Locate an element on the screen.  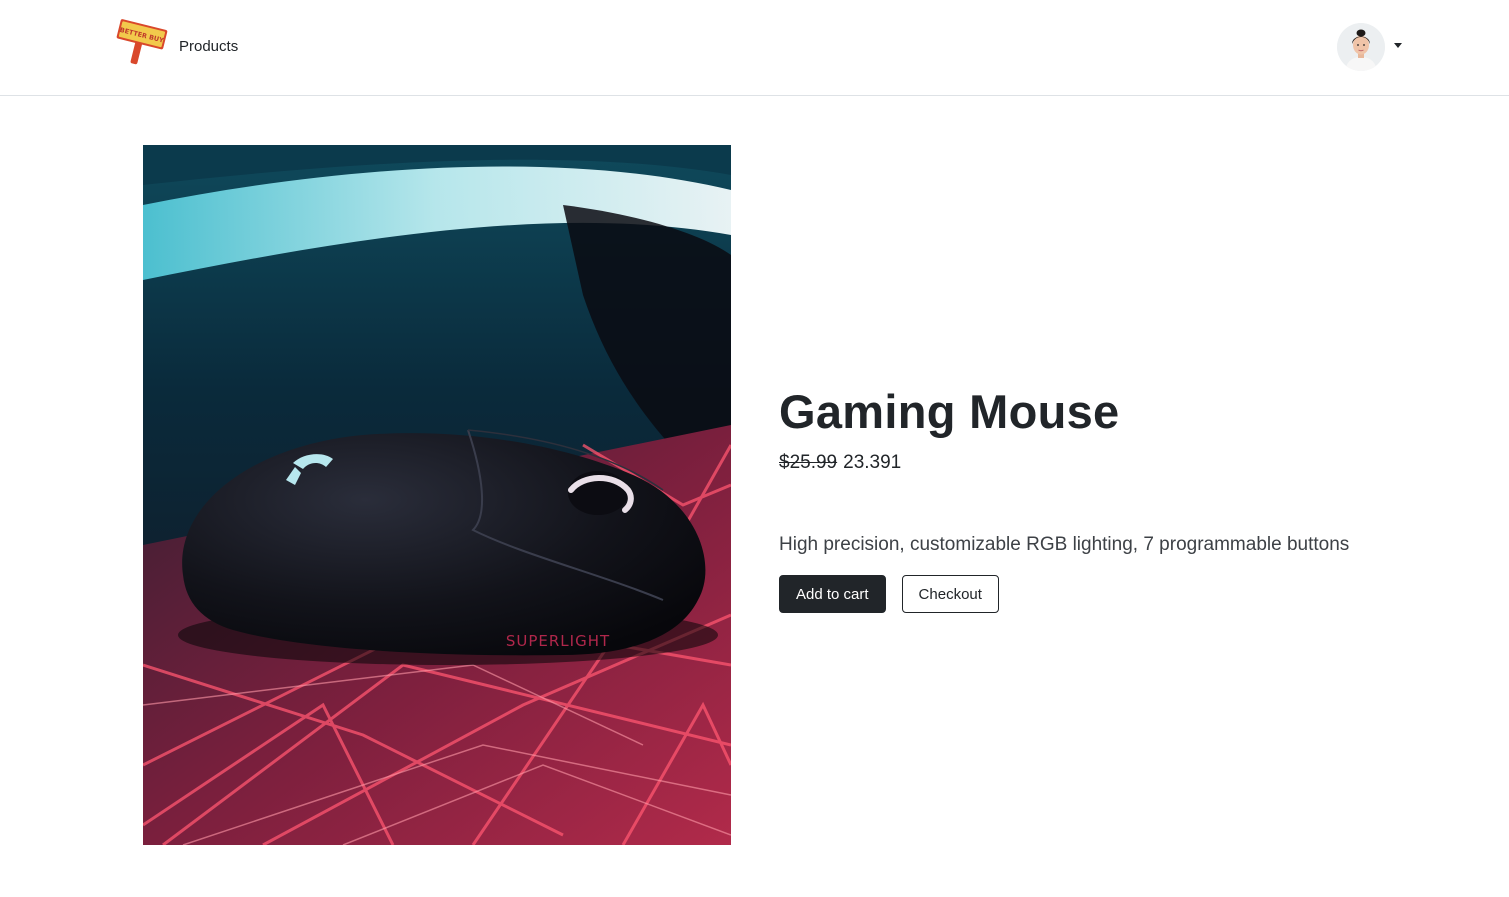
brand-logo: BETTER BUY is located at coordinates (142, 42).